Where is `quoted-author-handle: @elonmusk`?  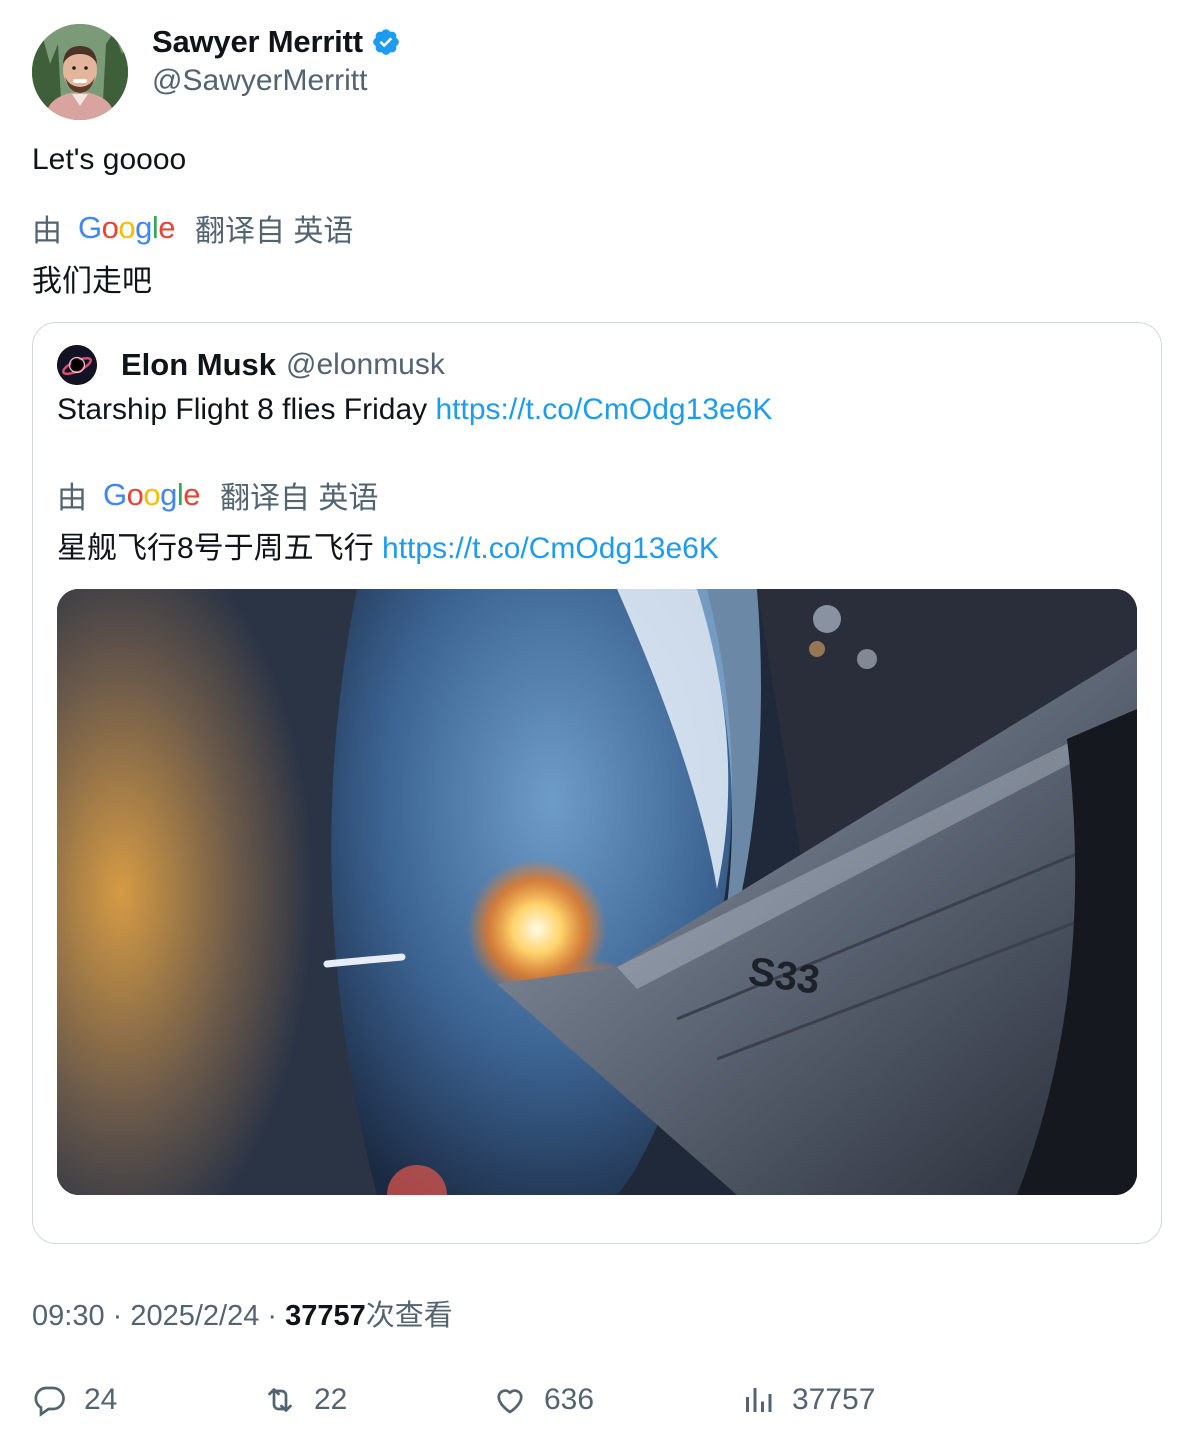
quoted-author-handle: @elonmusk is located at coordinates (365, 365).